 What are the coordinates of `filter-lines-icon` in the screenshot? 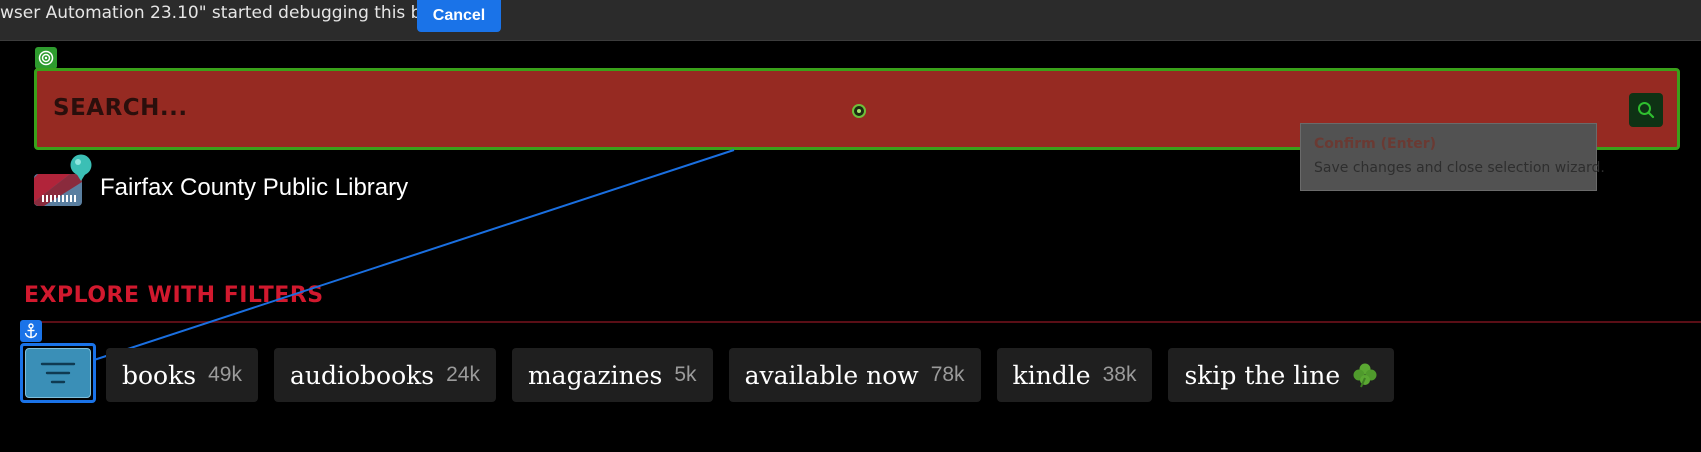 It's located at (58, 373).